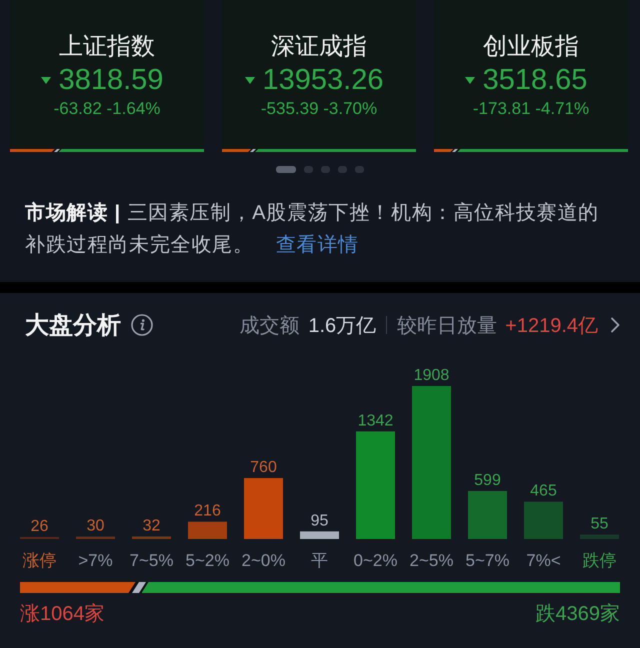 Image resolution: width=640 pixels, height=648 pixels. Describe the element at coordinates (599, 560) in the screenshot. I see `category-label: 跌停` at that location.